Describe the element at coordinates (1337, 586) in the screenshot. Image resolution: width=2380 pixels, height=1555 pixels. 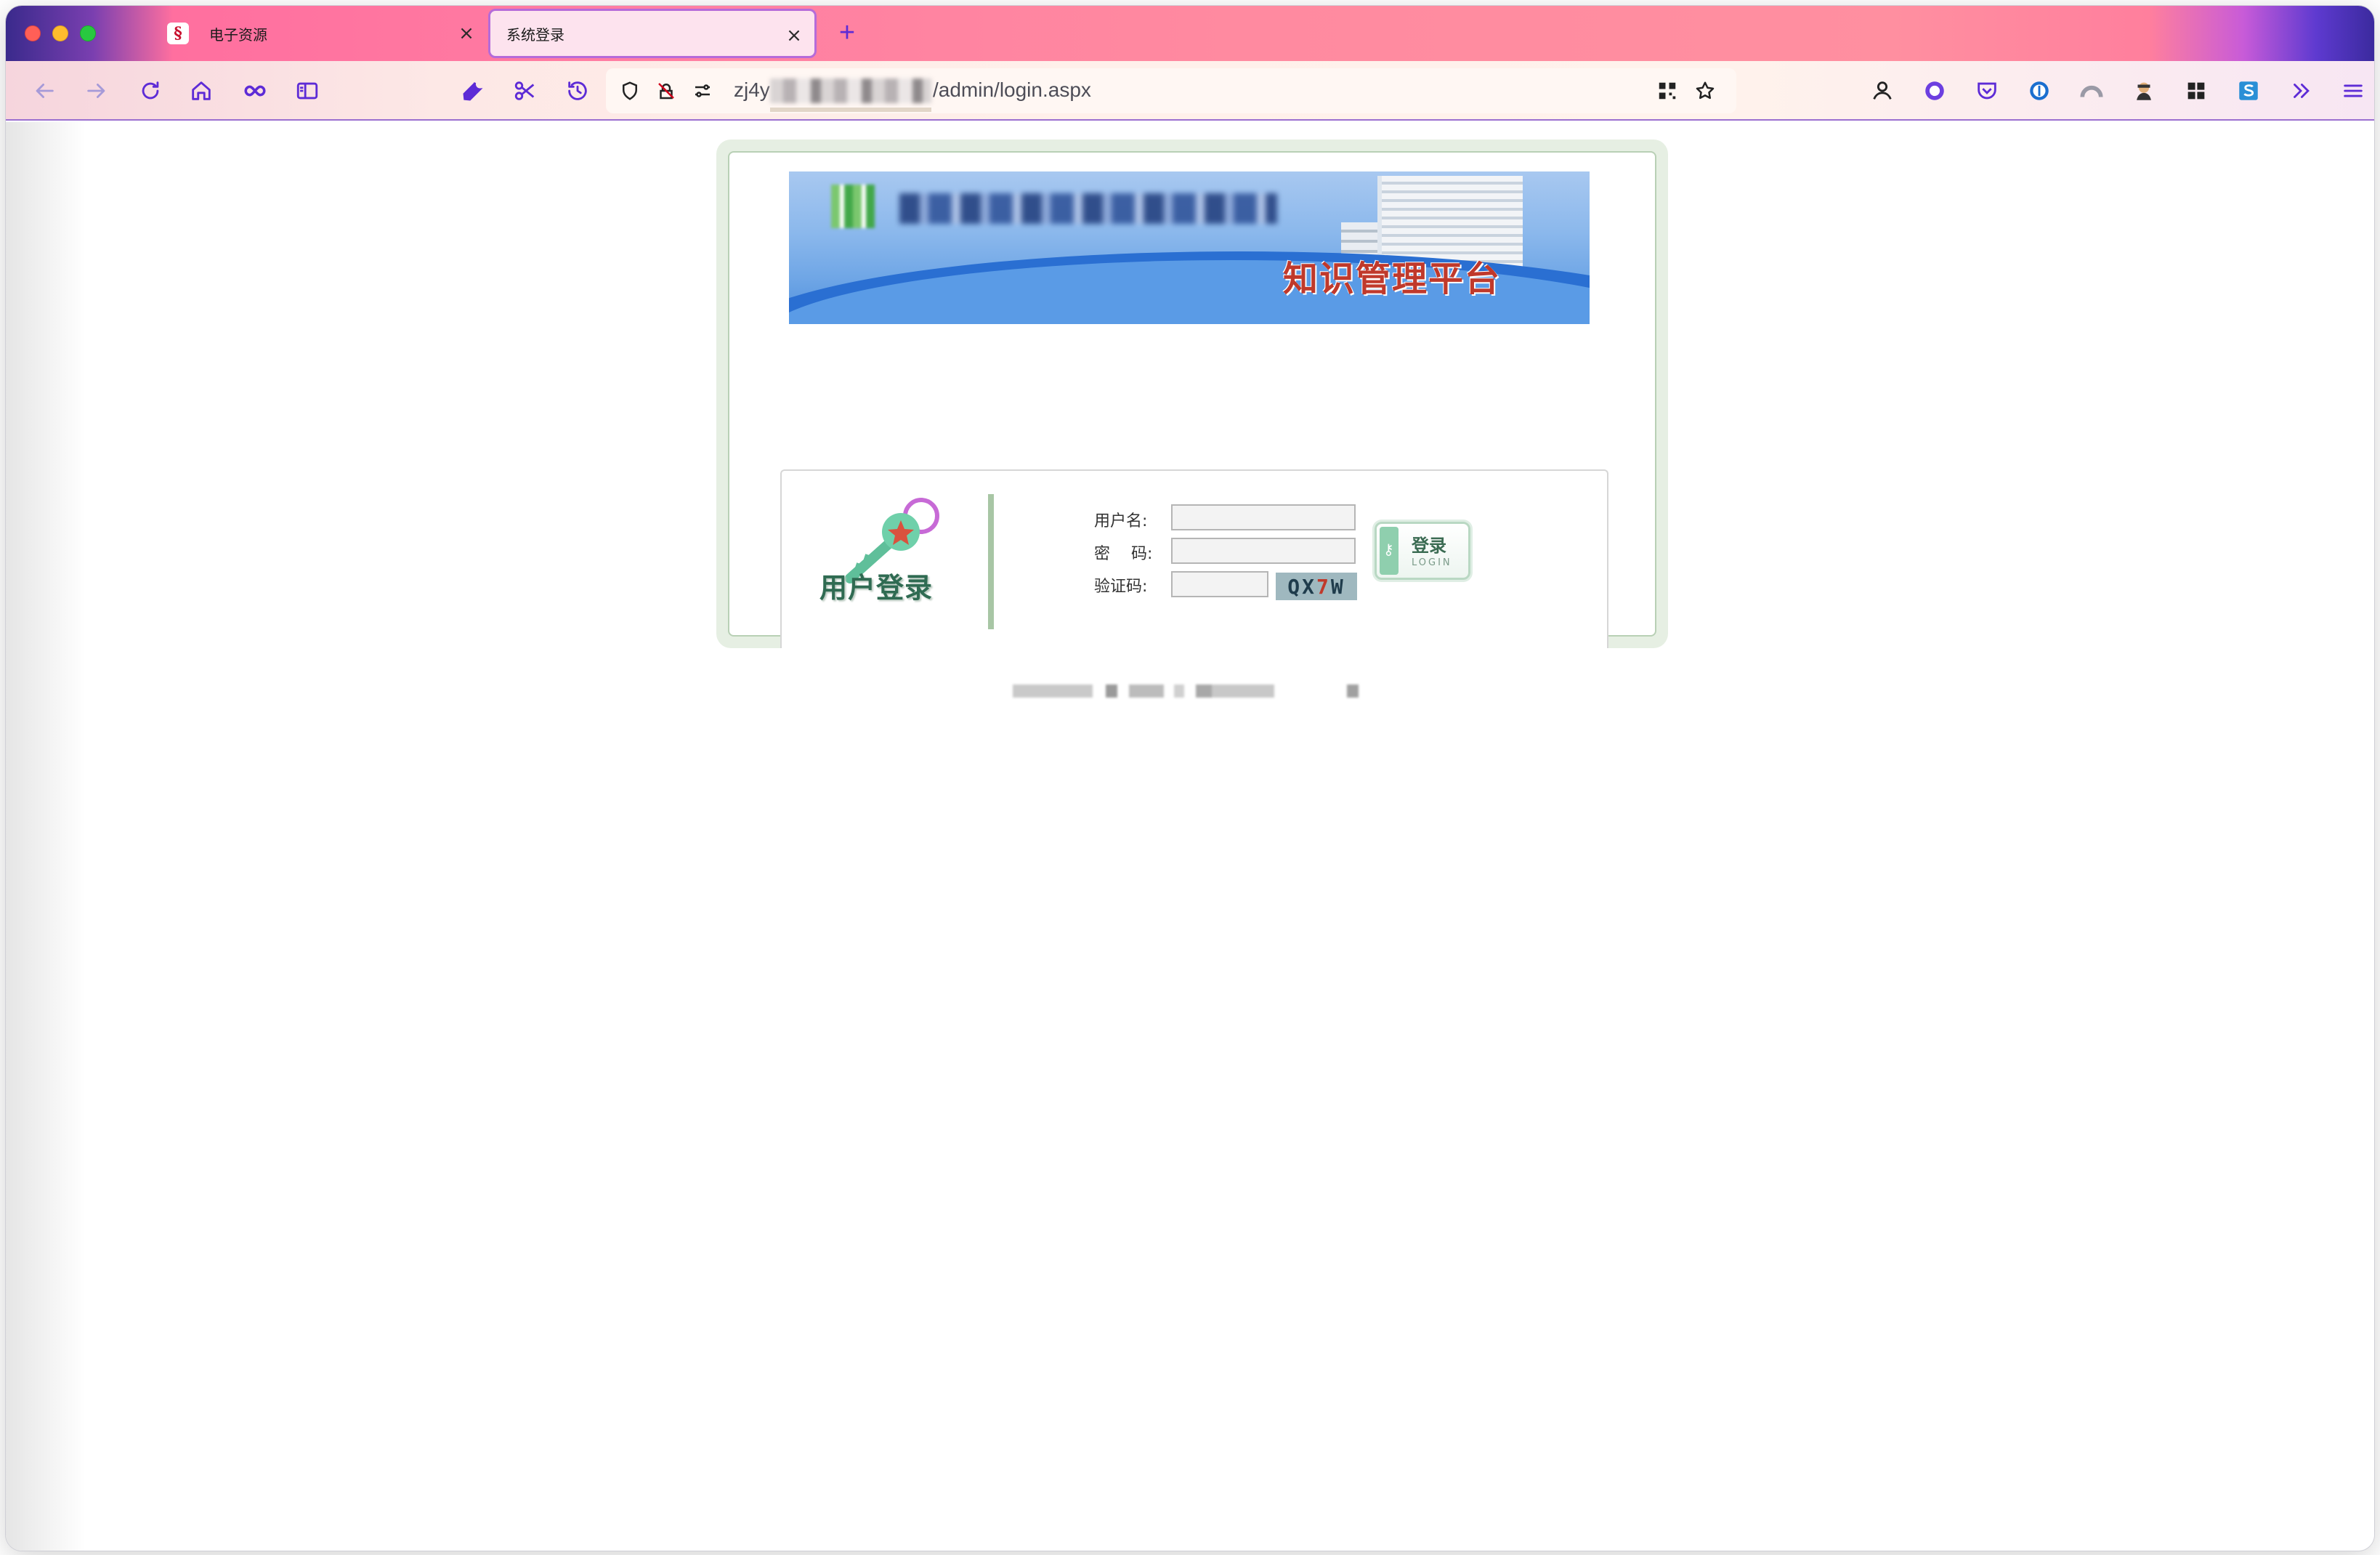
I see `captcha-text: W` at that location.